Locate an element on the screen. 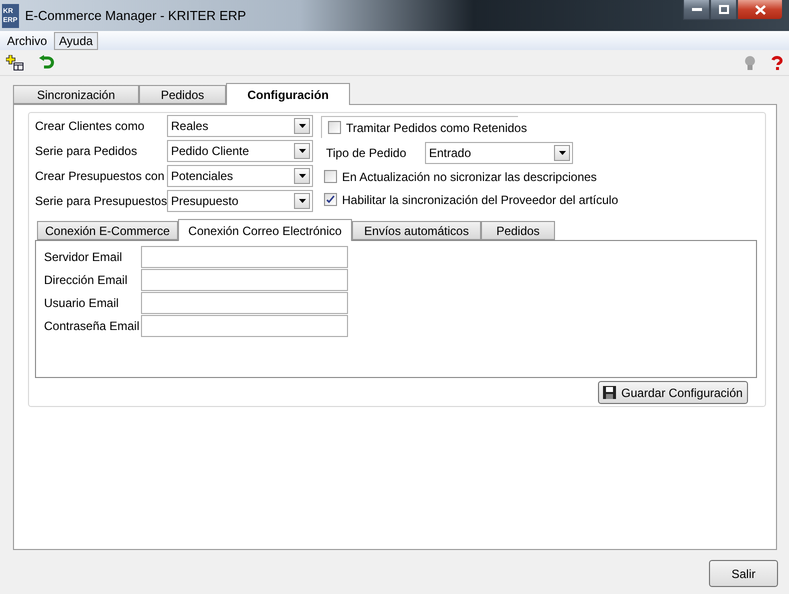  close-icon is located at coordinates (760, 9).